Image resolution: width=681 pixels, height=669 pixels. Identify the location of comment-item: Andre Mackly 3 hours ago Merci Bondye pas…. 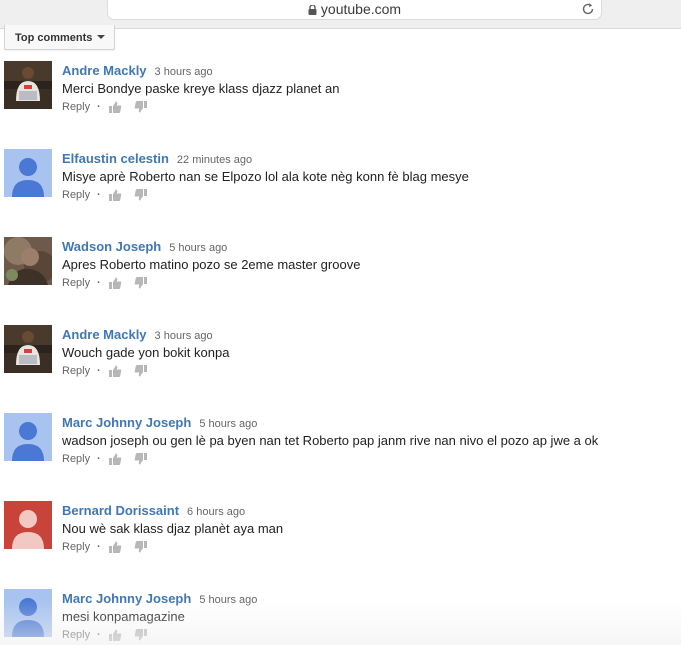
(340, 101).